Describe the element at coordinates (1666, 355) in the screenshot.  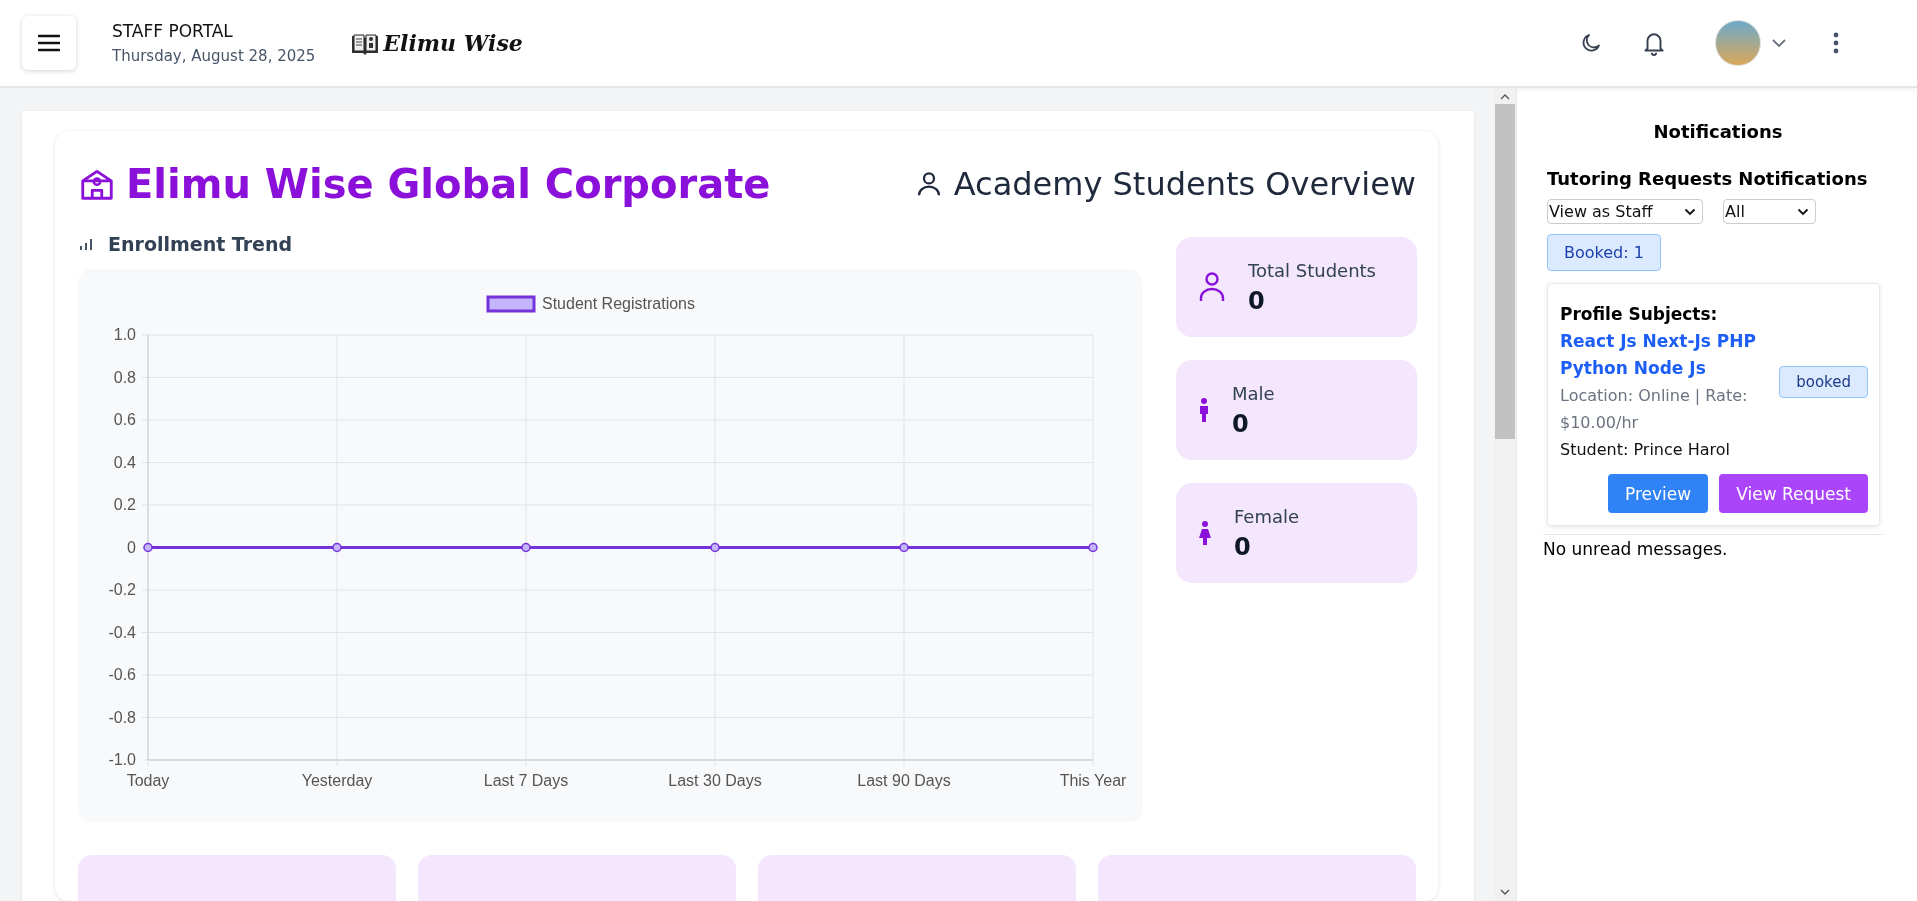
I see `subjects-link: React Js Next-Js PHP Python Node Js` at that location.